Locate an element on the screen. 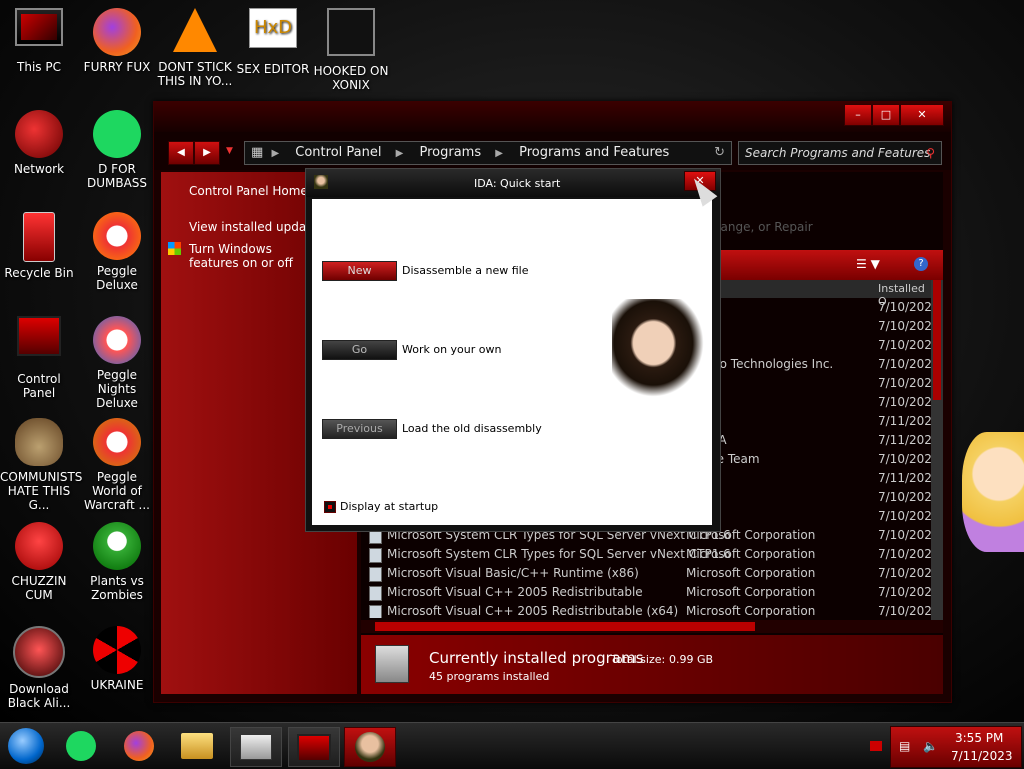 The width and height of the screenshot is (1024, 769). previous-button: Previous is located at coordinates (359, 429).